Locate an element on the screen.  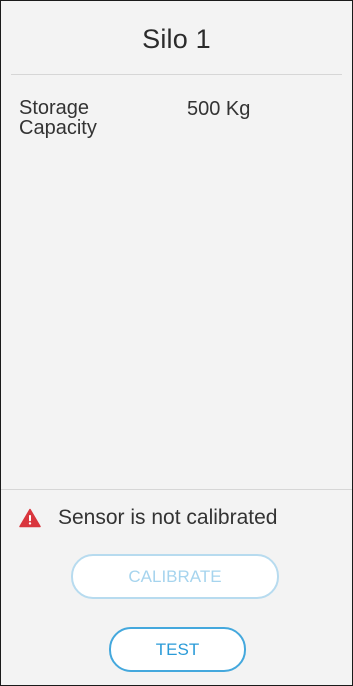
storage-capacity-label: Storage Capacity is located at coordinates (58, 118).